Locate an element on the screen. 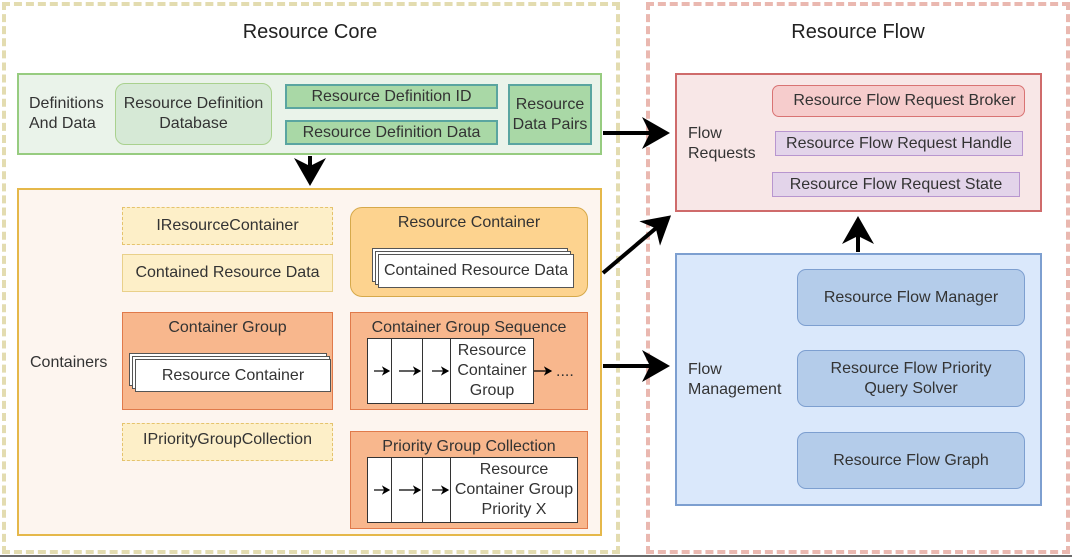 The height and width of the screenshot is (557, 1072). flow-requests-label-line2: Requests is located at coordinates (722, 153).